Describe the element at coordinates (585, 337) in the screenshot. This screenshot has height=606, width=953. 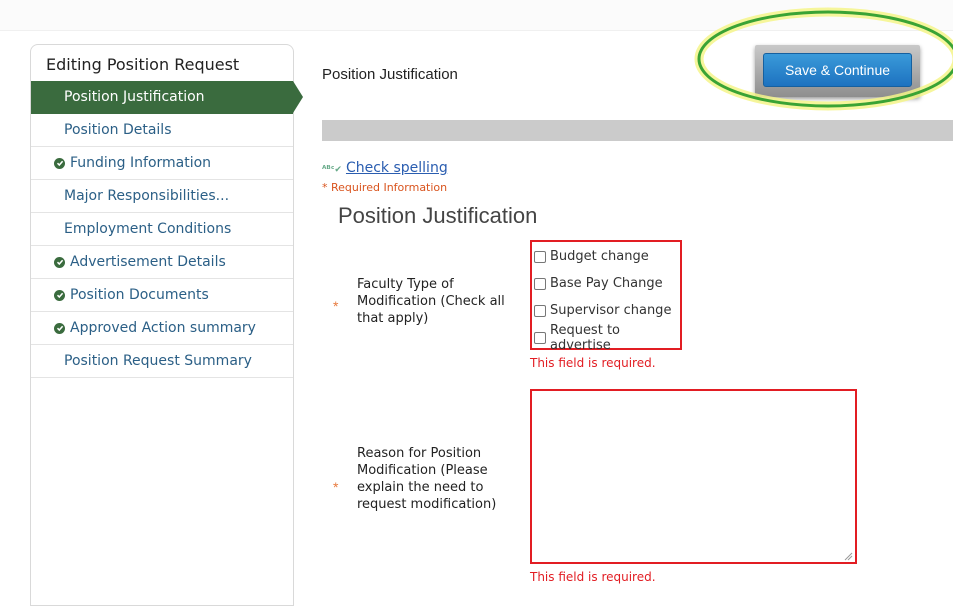
I see `checkbox-label: Request to advertise` at that location.